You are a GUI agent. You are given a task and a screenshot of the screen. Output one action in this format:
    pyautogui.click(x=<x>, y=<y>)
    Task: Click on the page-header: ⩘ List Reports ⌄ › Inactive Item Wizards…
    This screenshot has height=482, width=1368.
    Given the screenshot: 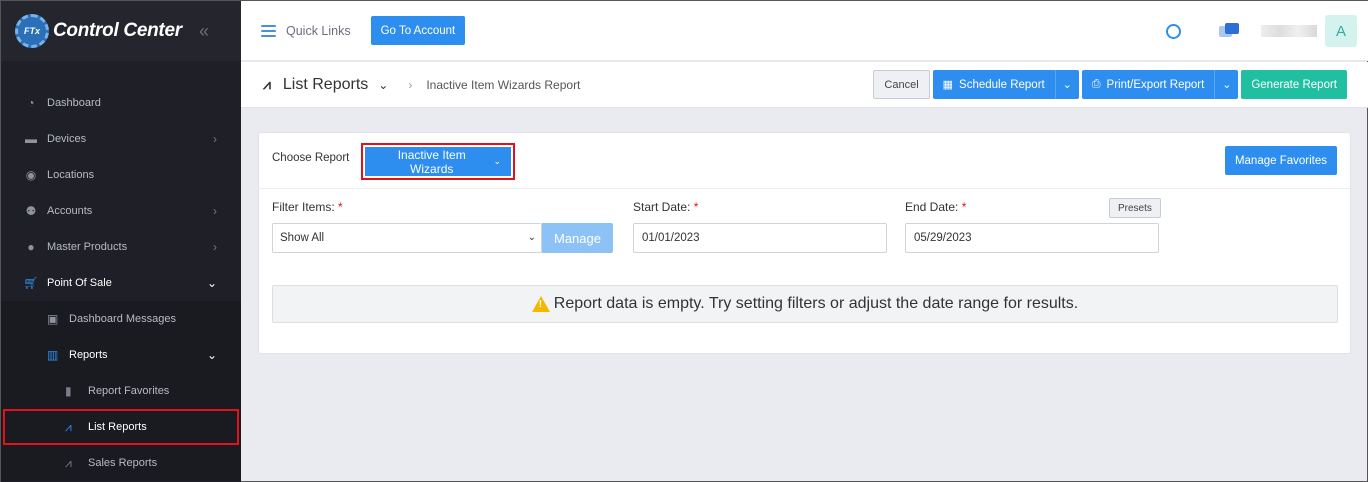 What is the action you would take?
    pyautogui.click(x=804, y=85)
    